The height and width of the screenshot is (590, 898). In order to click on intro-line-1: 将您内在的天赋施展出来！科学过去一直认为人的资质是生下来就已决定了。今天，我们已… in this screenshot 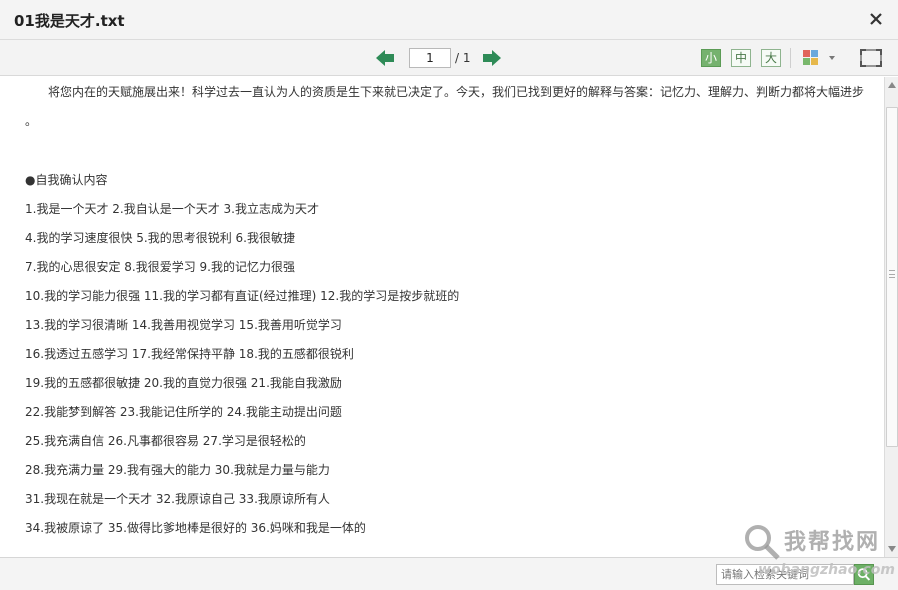, I will do `click(456, 92)`.